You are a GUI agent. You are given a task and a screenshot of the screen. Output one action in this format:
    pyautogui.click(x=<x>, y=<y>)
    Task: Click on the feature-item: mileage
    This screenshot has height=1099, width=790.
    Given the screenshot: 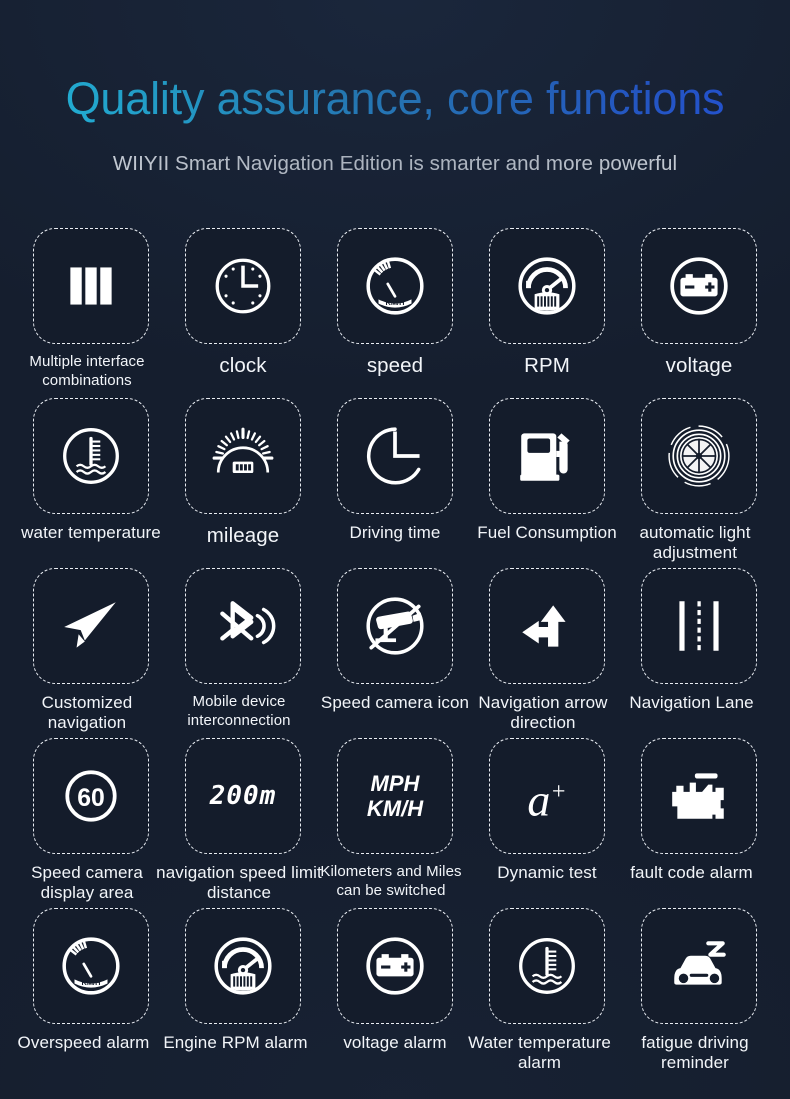 What is the action you would take?
    pyautogui.click(x=243, y=483)
    